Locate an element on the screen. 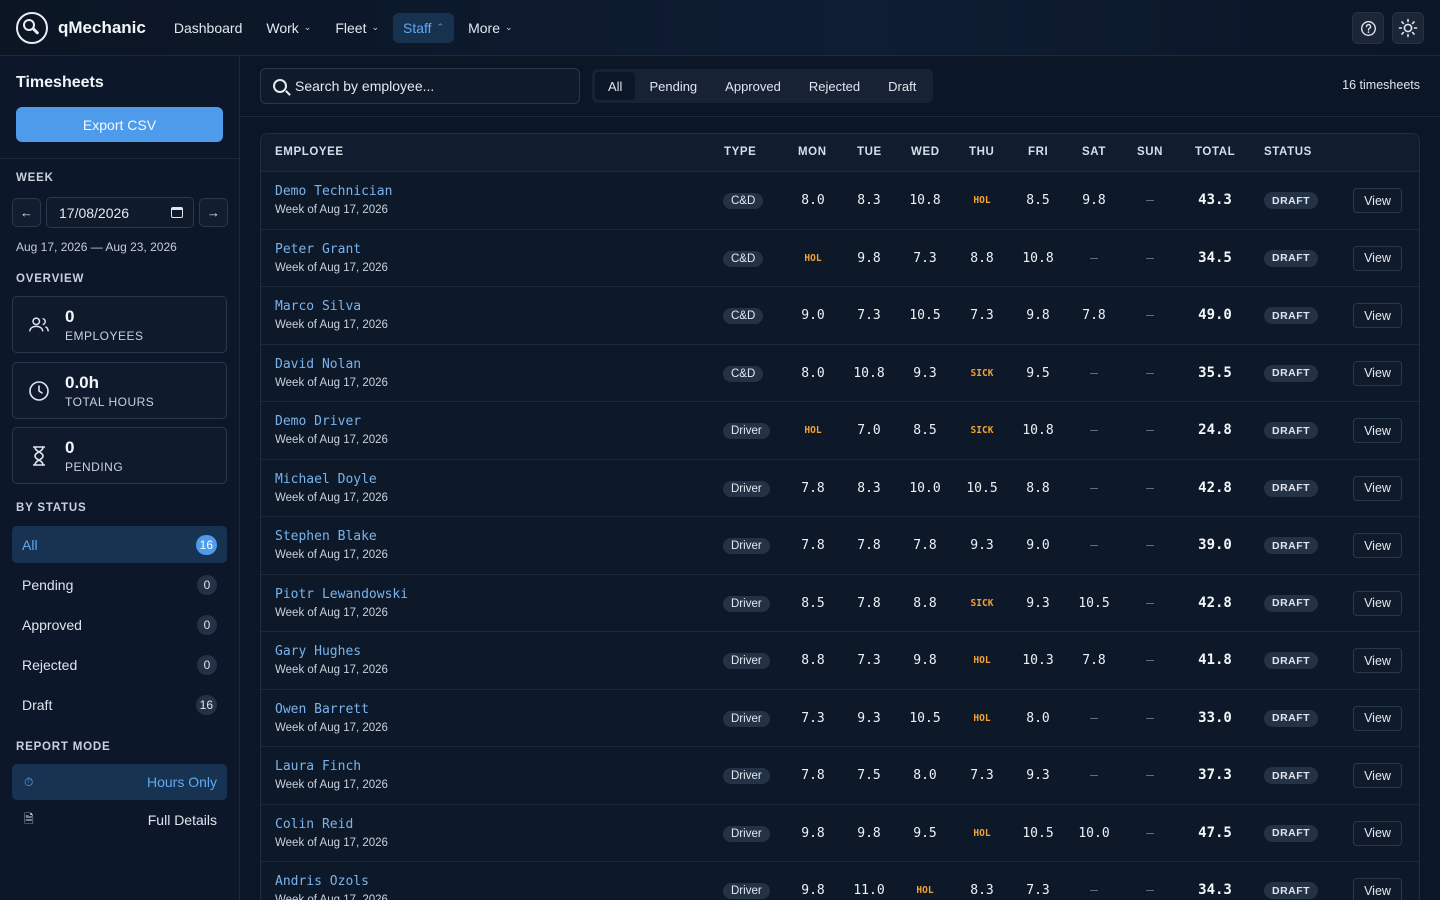 This screenshot has width=1440, height=900. total-hours: 49.0 is located at coordinates (1215, 315).